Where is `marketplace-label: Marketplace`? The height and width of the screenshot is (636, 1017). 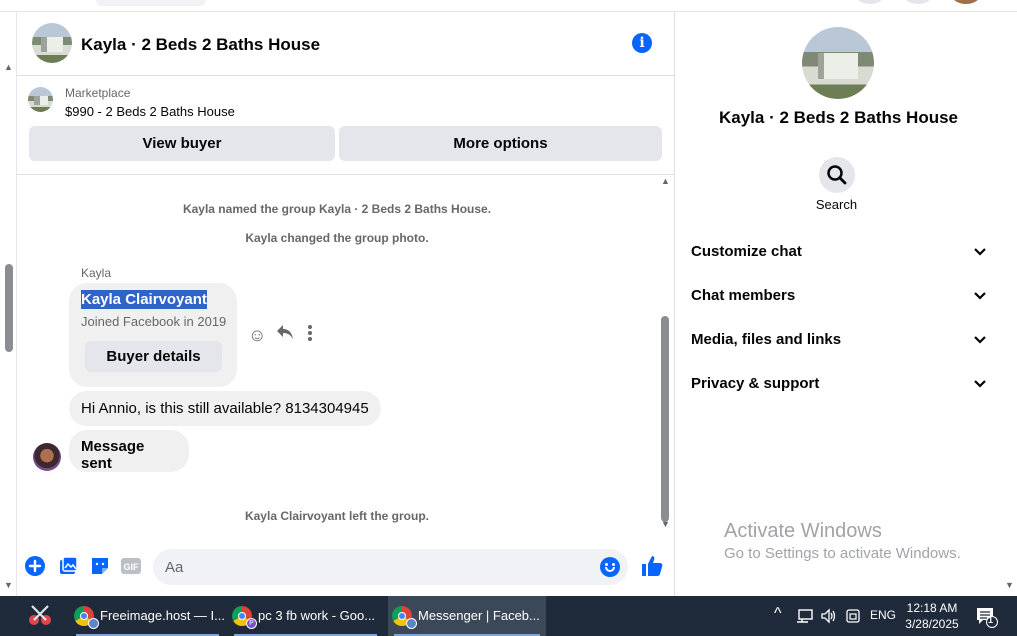 marketplace-label: Marketplace is located at coordinates (98, 93).